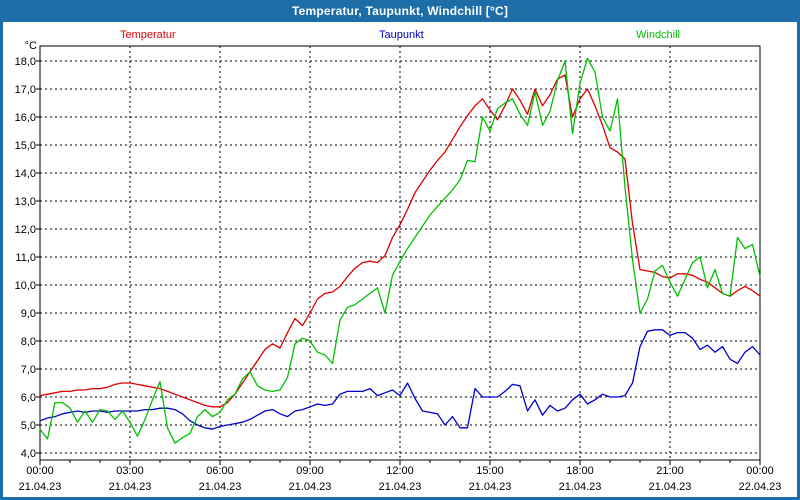 Image resolution: width=800 pixels, height=500 pixels. Describe the element at coordinates (401, 35) in the screenshot. I see `legend-item-undefined: Taupunkt` at that location.